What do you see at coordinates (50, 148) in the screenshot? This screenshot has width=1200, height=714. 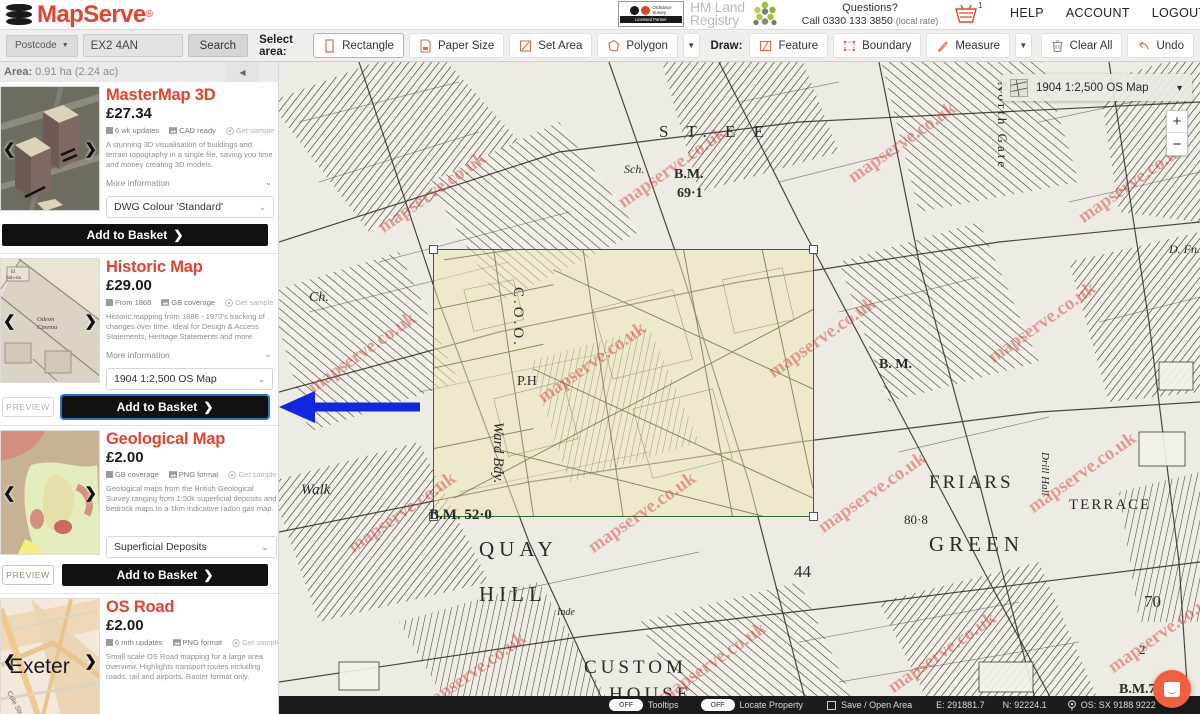 I see `mastermap3d-thumbnail: ❮ ❯` at bounding box center [50, 148].